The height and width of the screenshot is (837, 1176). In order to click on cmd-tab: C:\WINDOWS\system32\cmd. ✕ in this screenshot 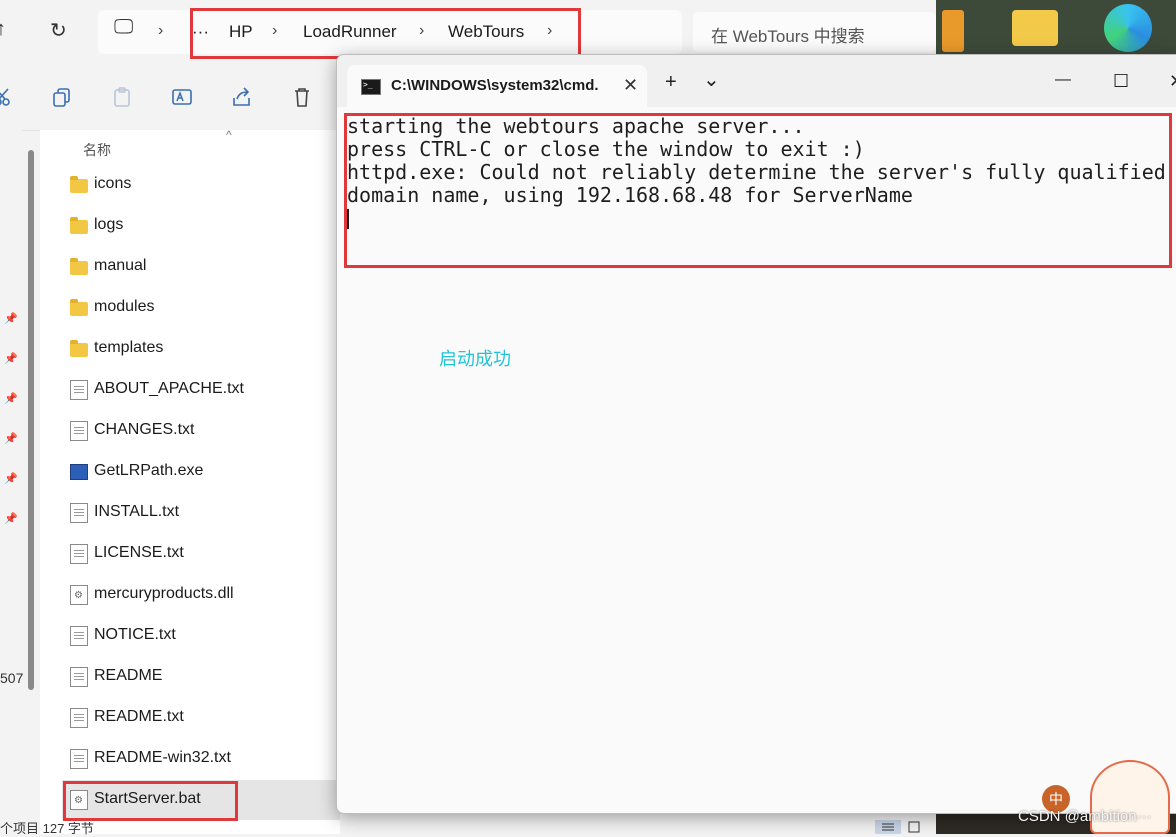, I will do `click(497, 86)`.